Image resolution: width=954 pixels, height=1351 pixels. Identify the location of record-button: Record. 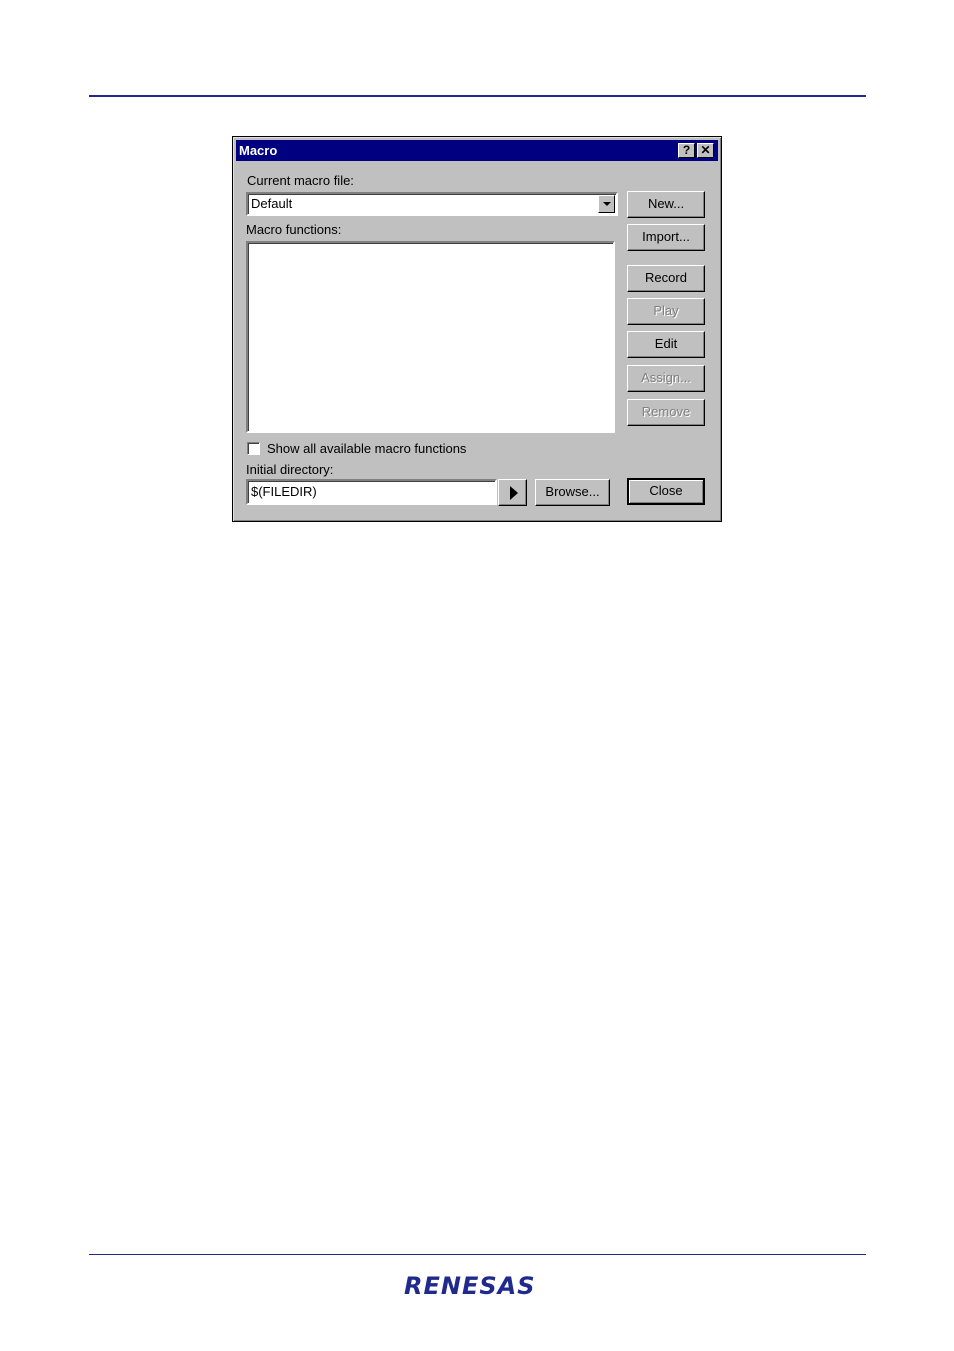
(666, 278).